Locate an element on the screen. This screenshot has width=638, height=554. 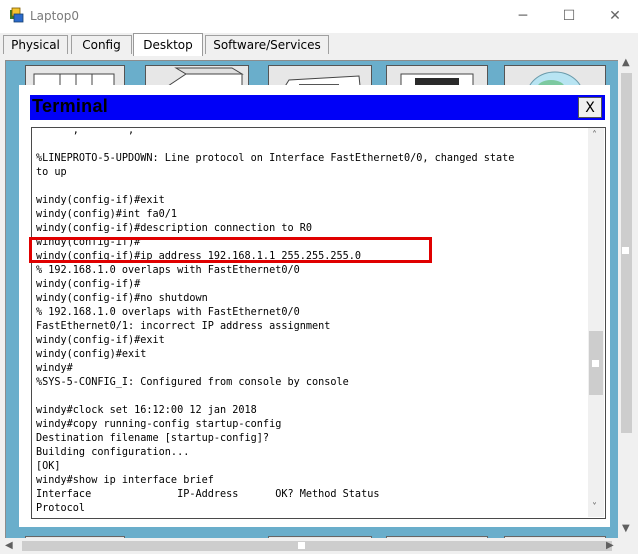
chevron-down-icon: ˅ is located at coordinates (594, 507).